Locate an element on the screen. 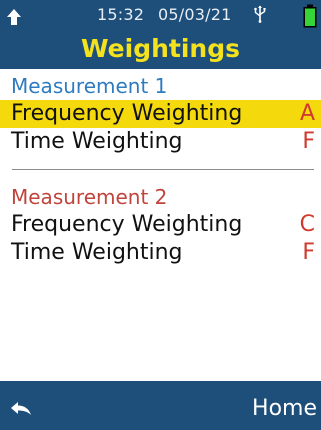 This screenshot has height=430, width=321. home-label: Home is located at coordinates (284, 408).